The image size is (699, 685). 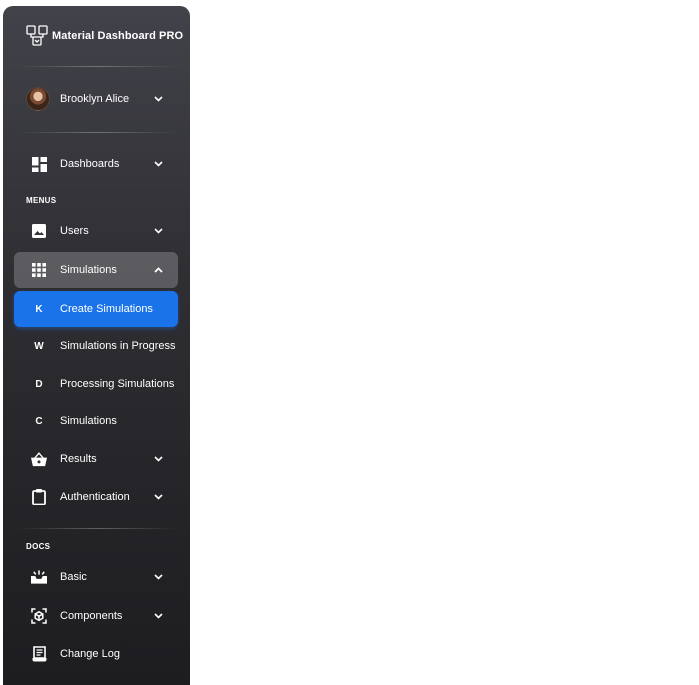 I want to click on sidebar-item-label: Authentication, so click(x=95, y=497).